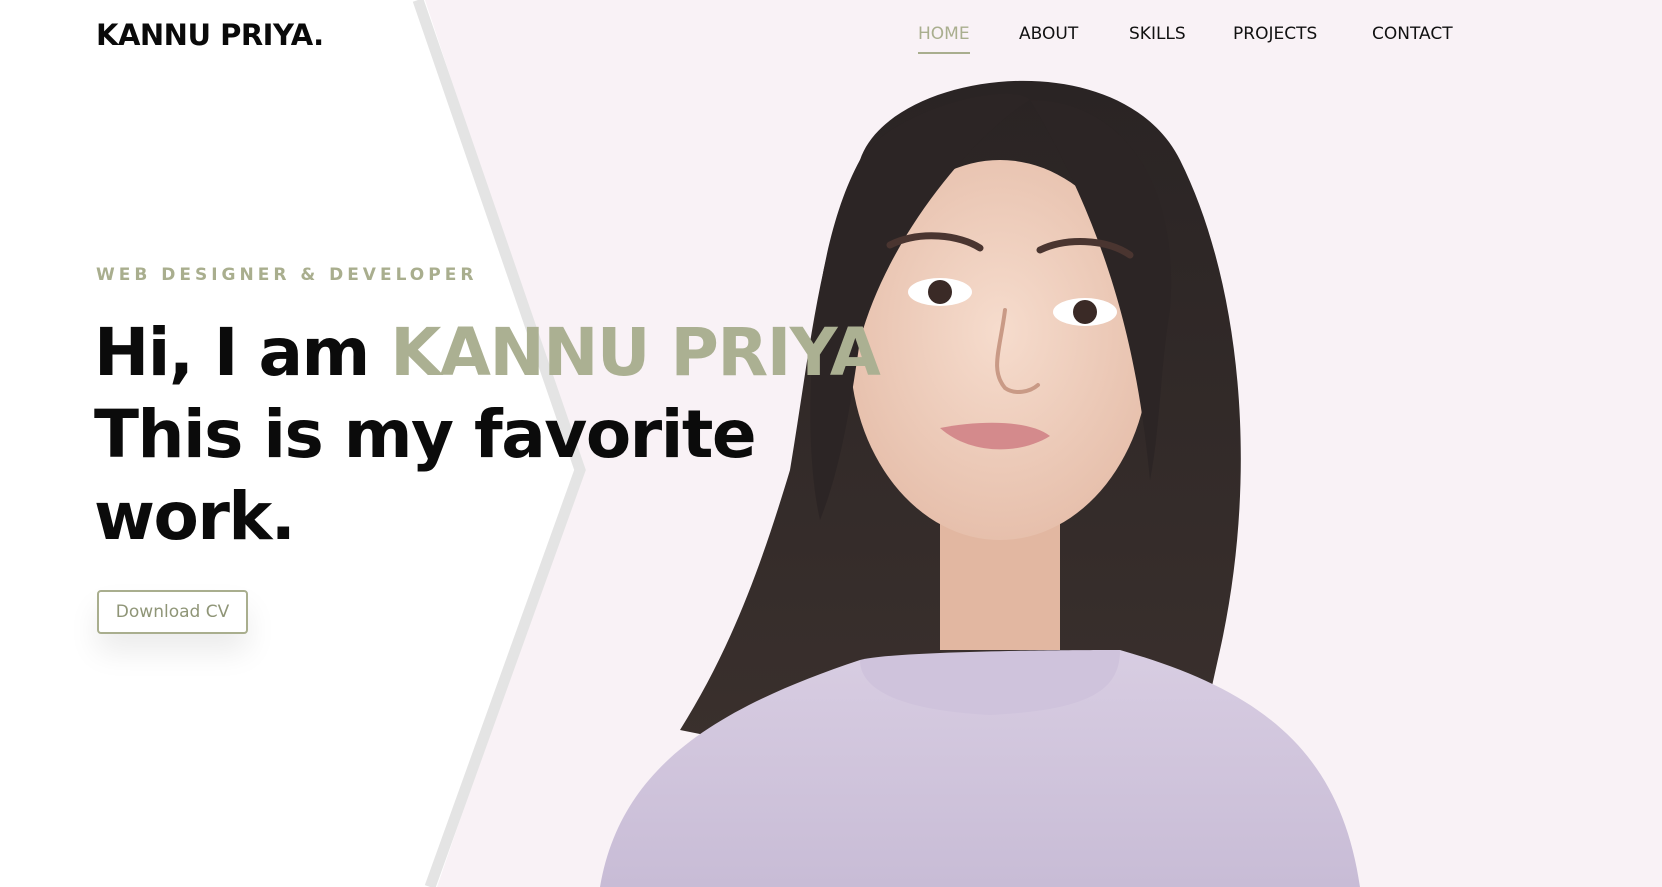 This screenshot has width=1662, height=887. I want to click on nav-skills-link: SKILLS, so click(1157, 38).